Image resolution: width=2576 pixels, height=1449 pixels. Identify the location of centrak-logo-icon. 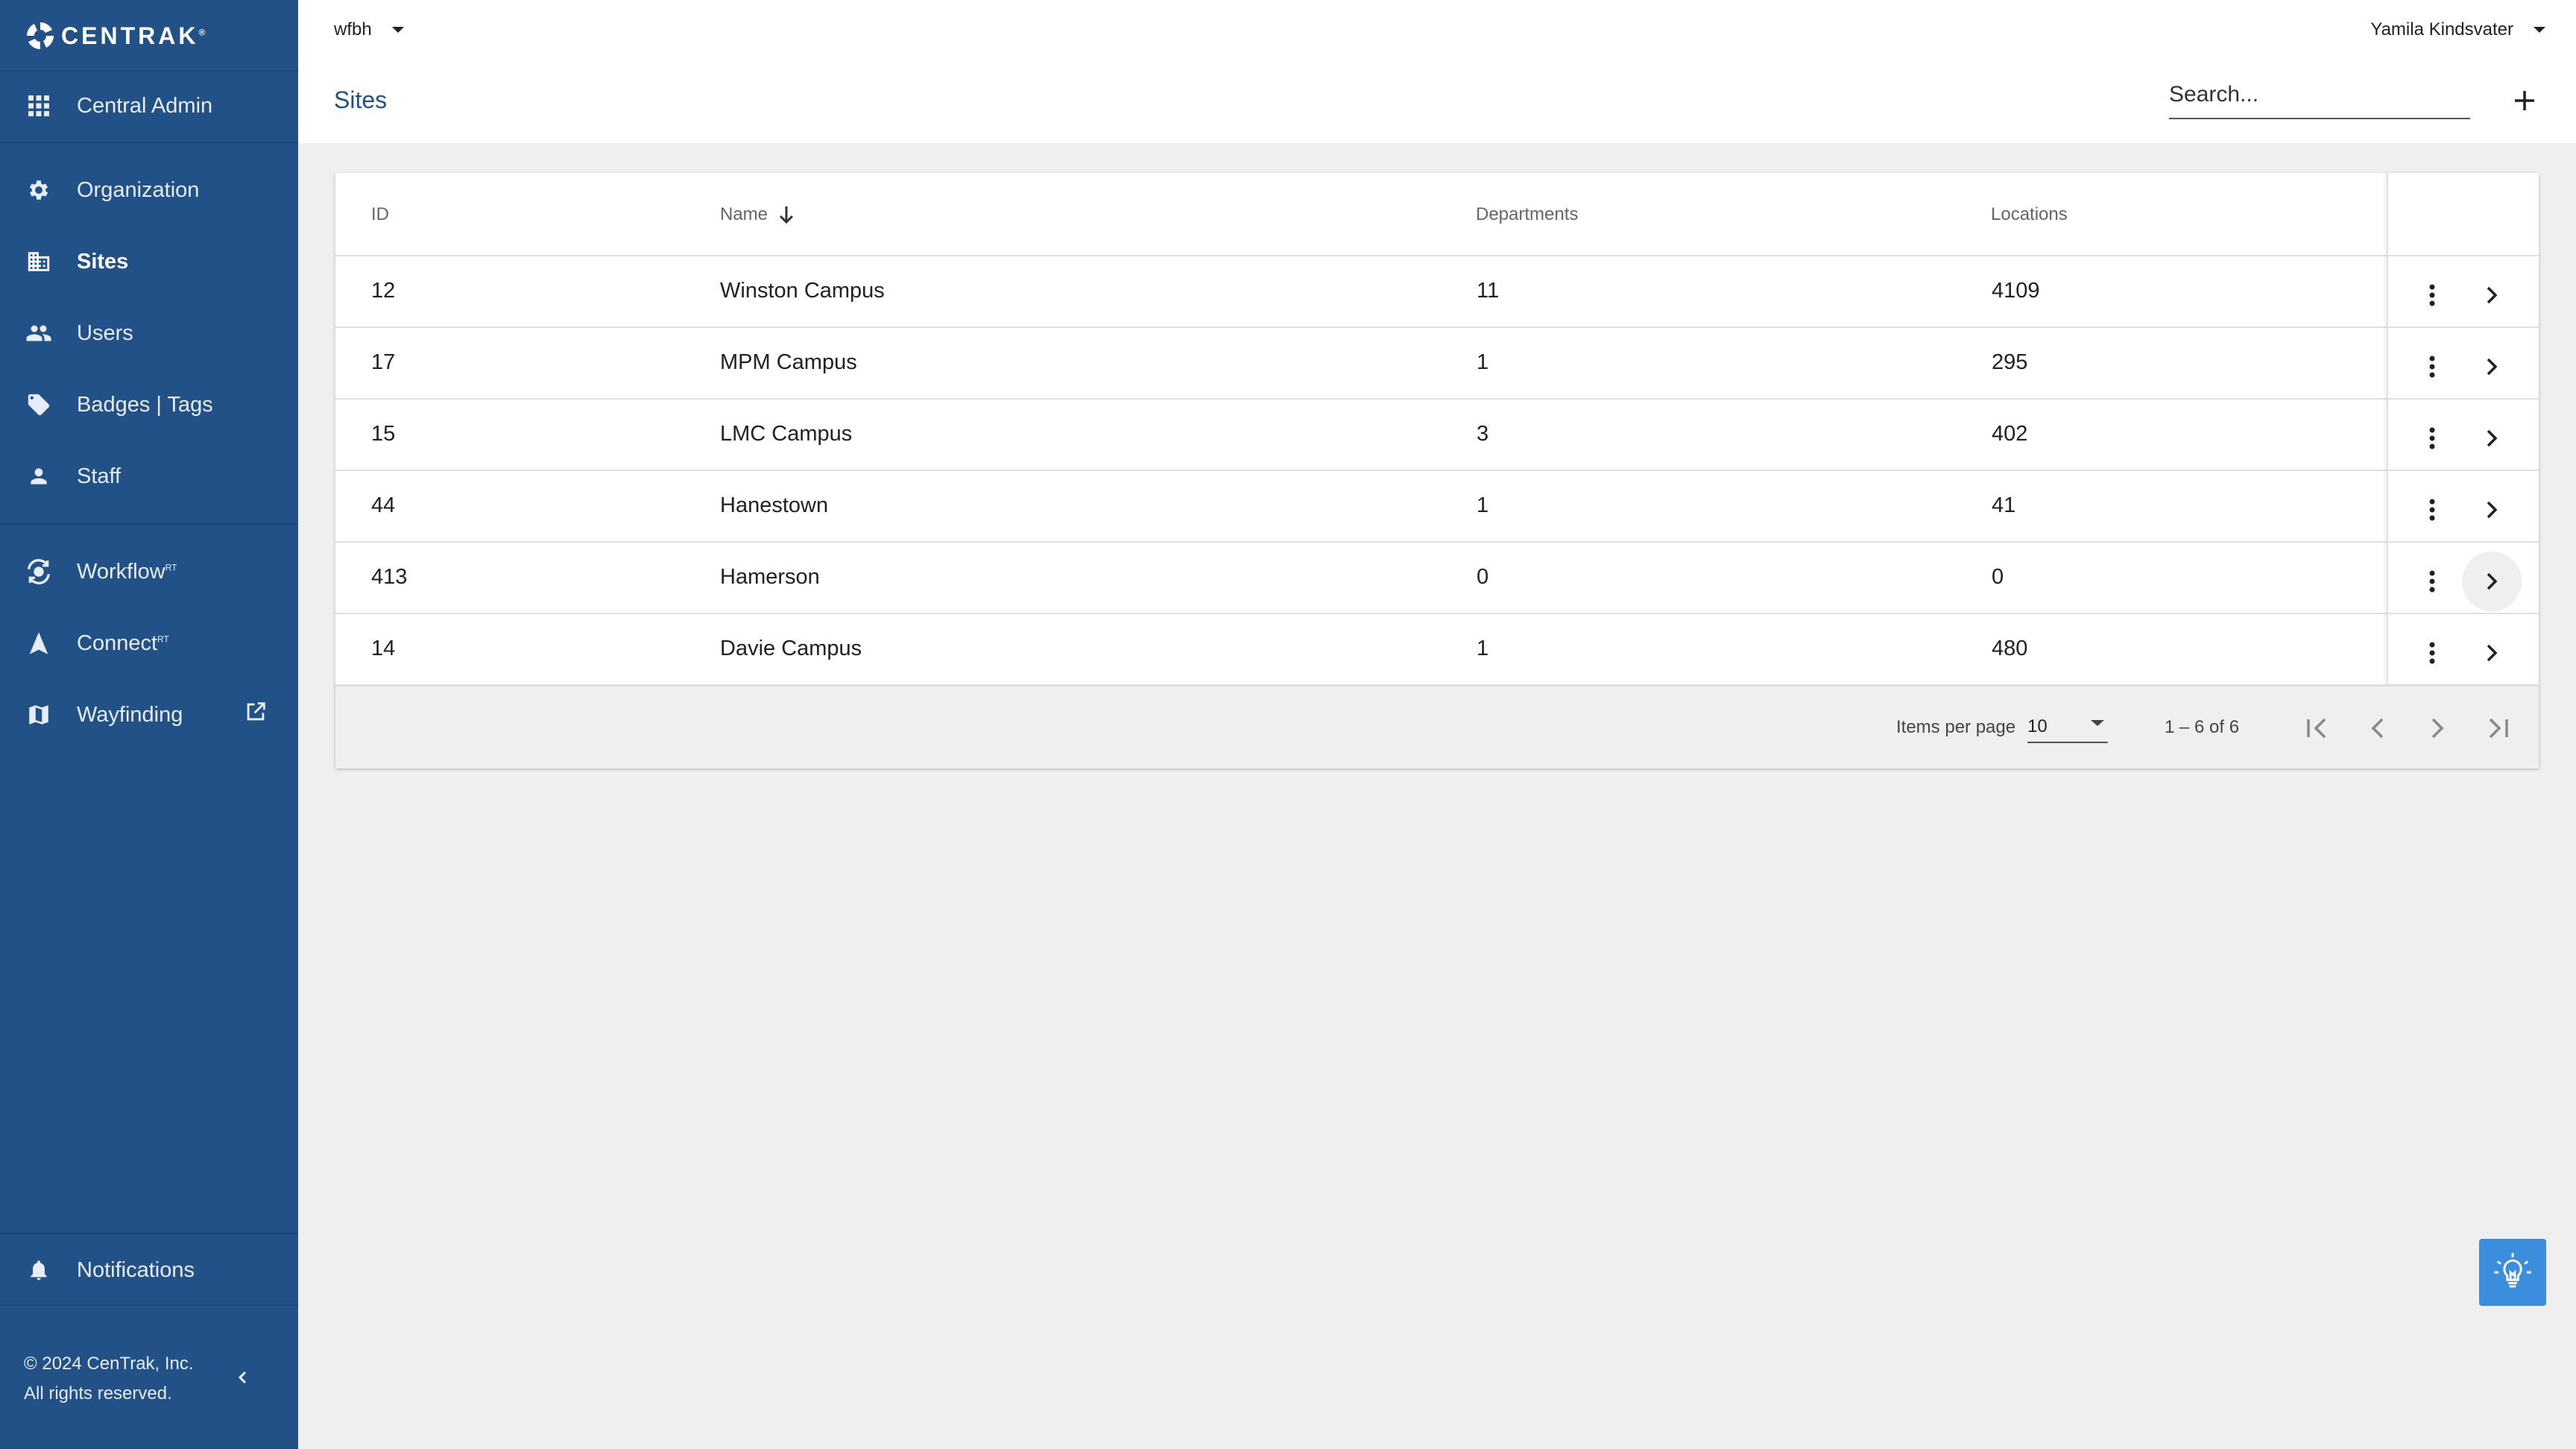
(40, 35).